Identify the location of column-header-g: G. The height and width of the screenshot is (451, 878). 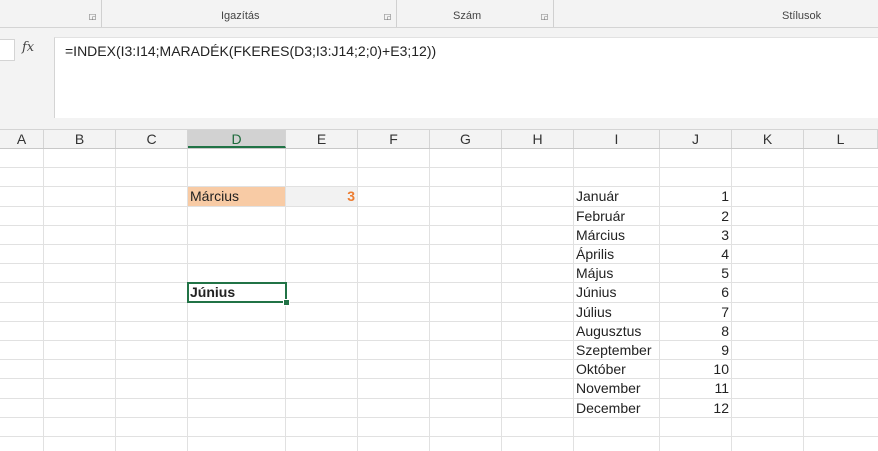
(466, 139).